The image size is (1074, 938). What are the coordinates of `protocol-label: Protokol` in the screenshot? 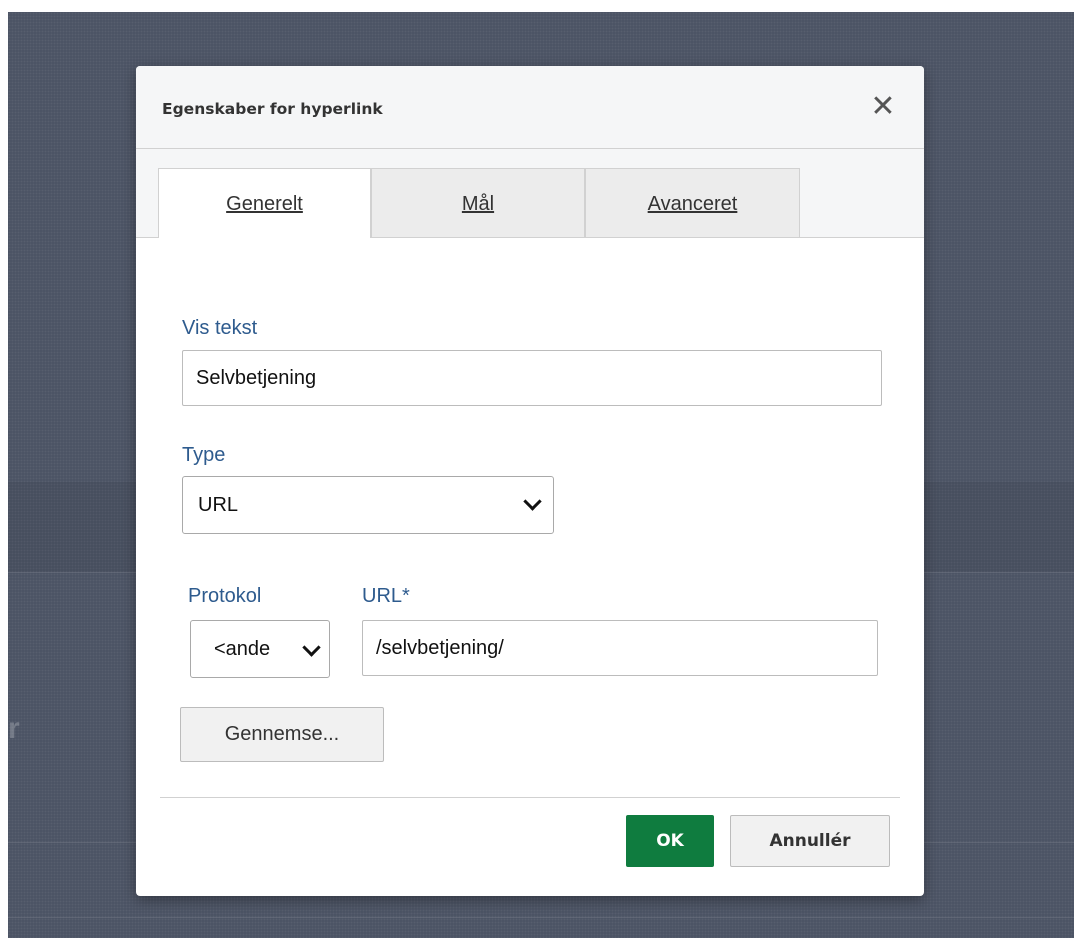 It's located at (225, 596).